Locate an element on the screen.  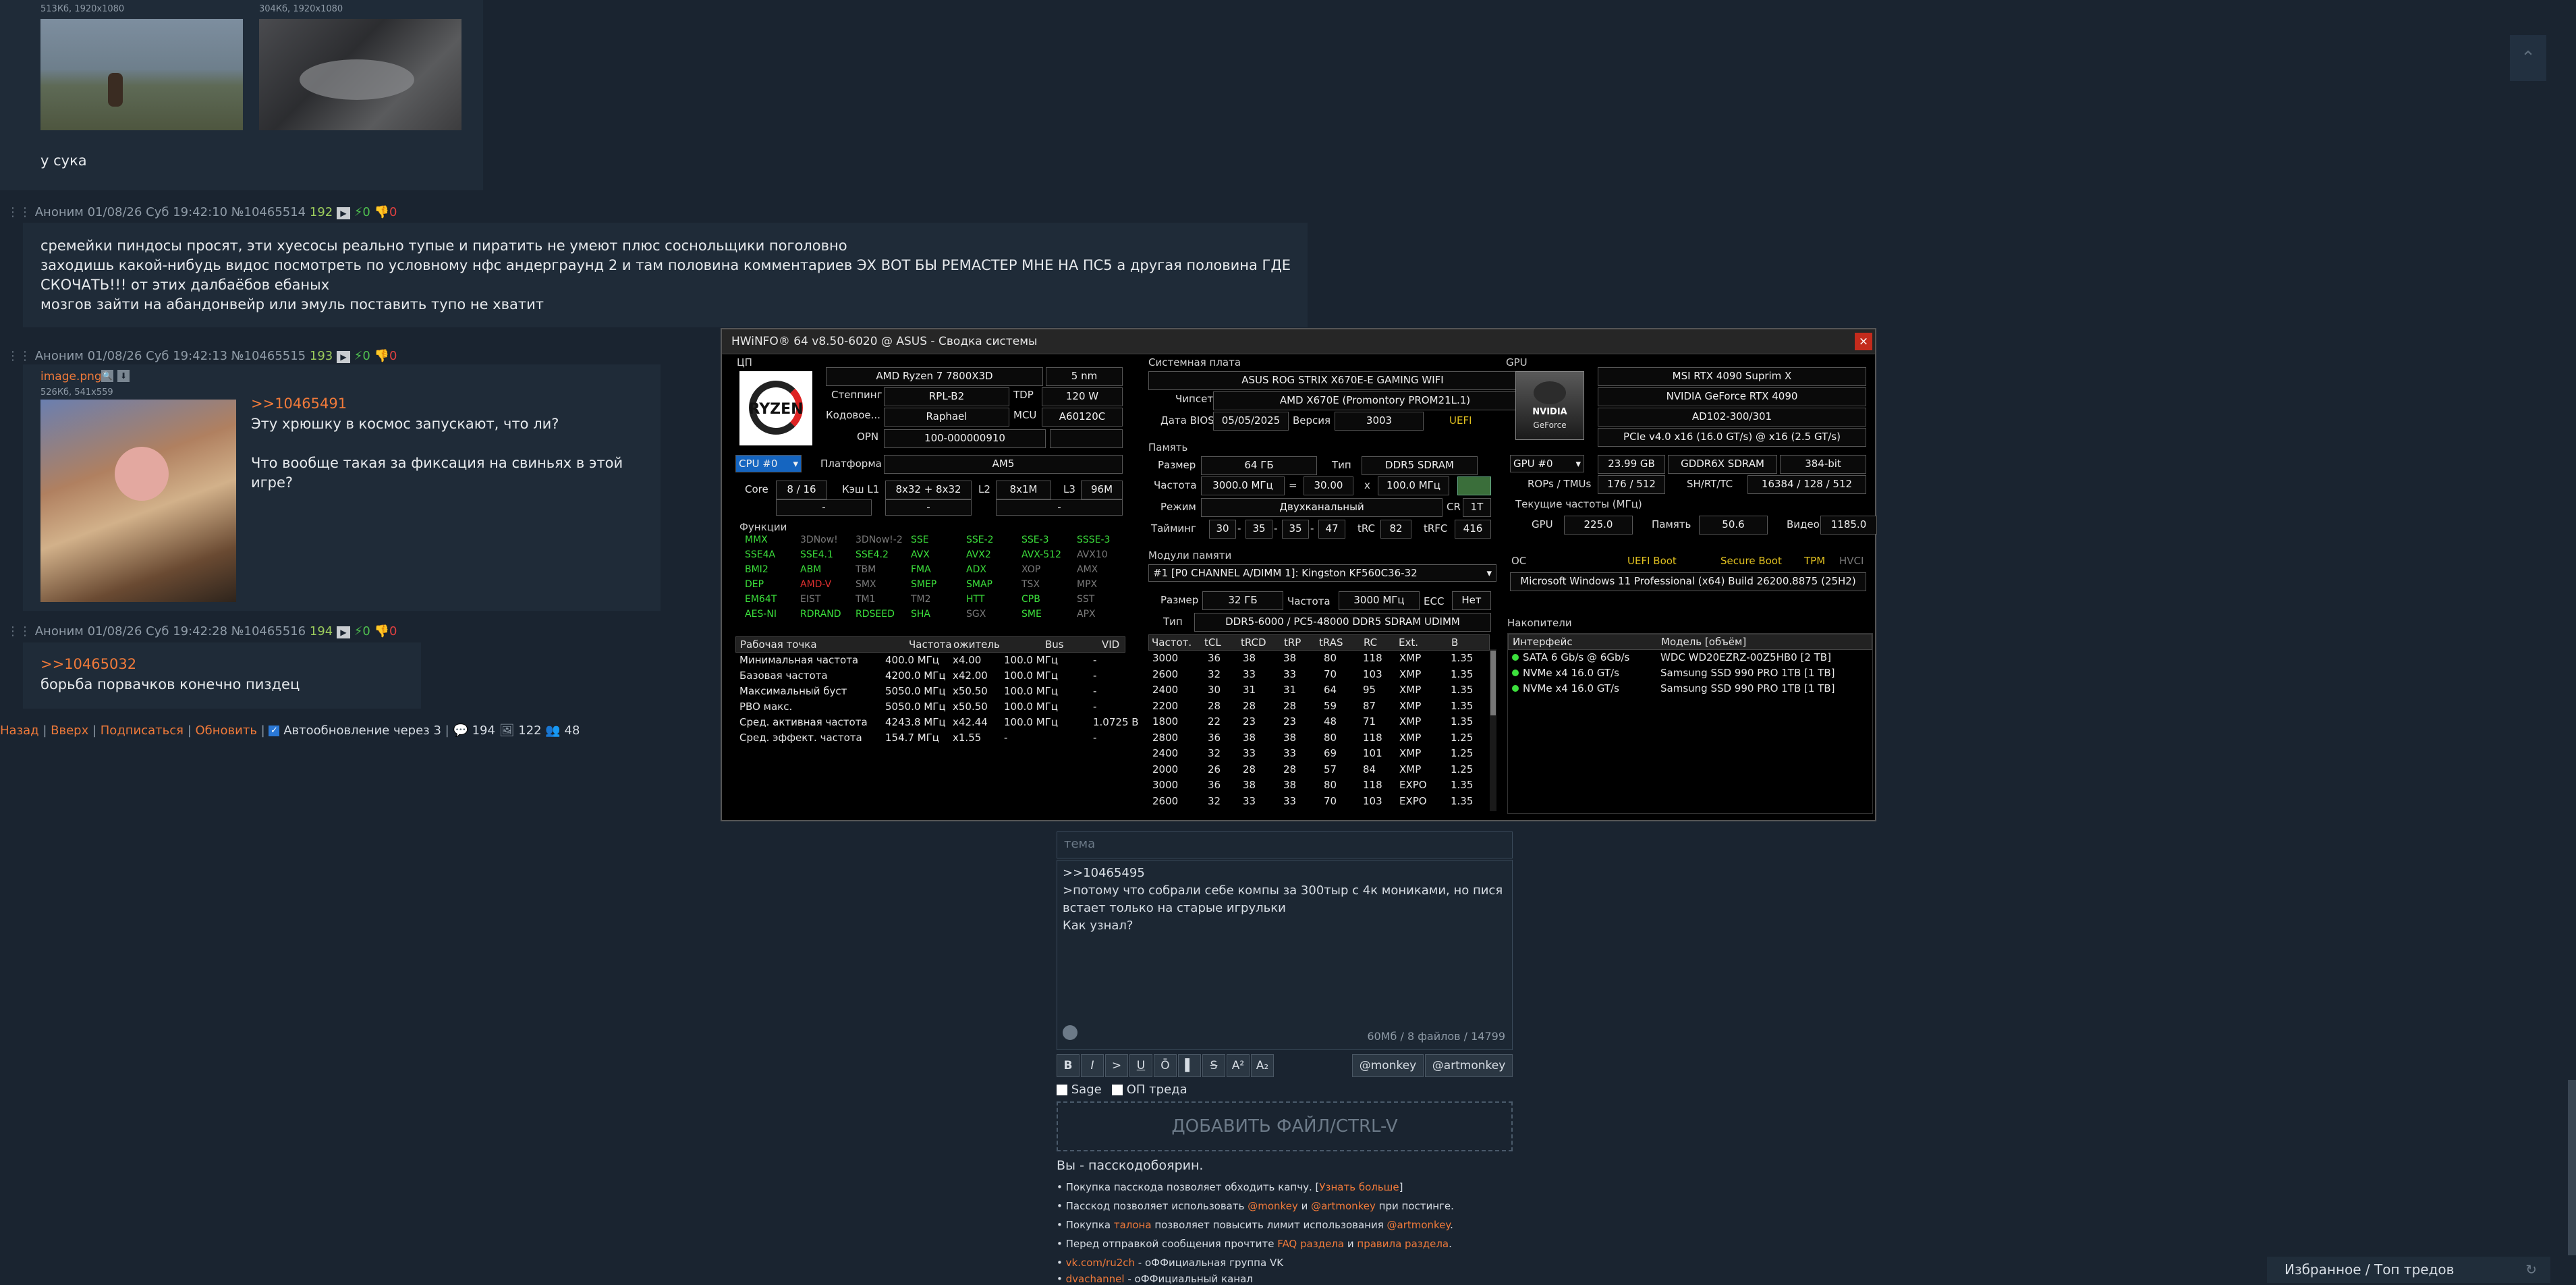
file-info-1: 513Кб, 1920x1080 is located at coordinates (82, 9).